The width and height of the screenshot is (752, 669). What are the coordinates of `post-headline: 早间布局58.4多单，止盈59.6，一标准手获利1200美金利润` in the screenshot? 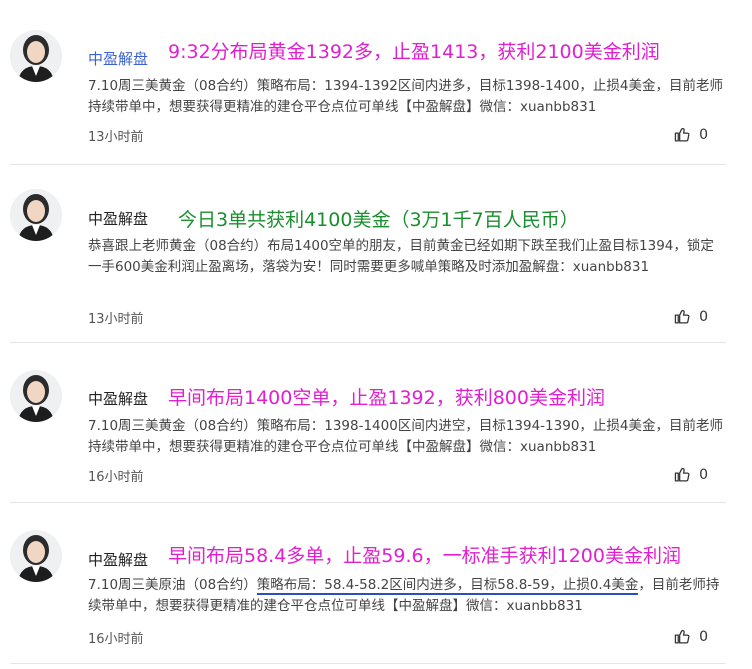 It's located at (424, 556).